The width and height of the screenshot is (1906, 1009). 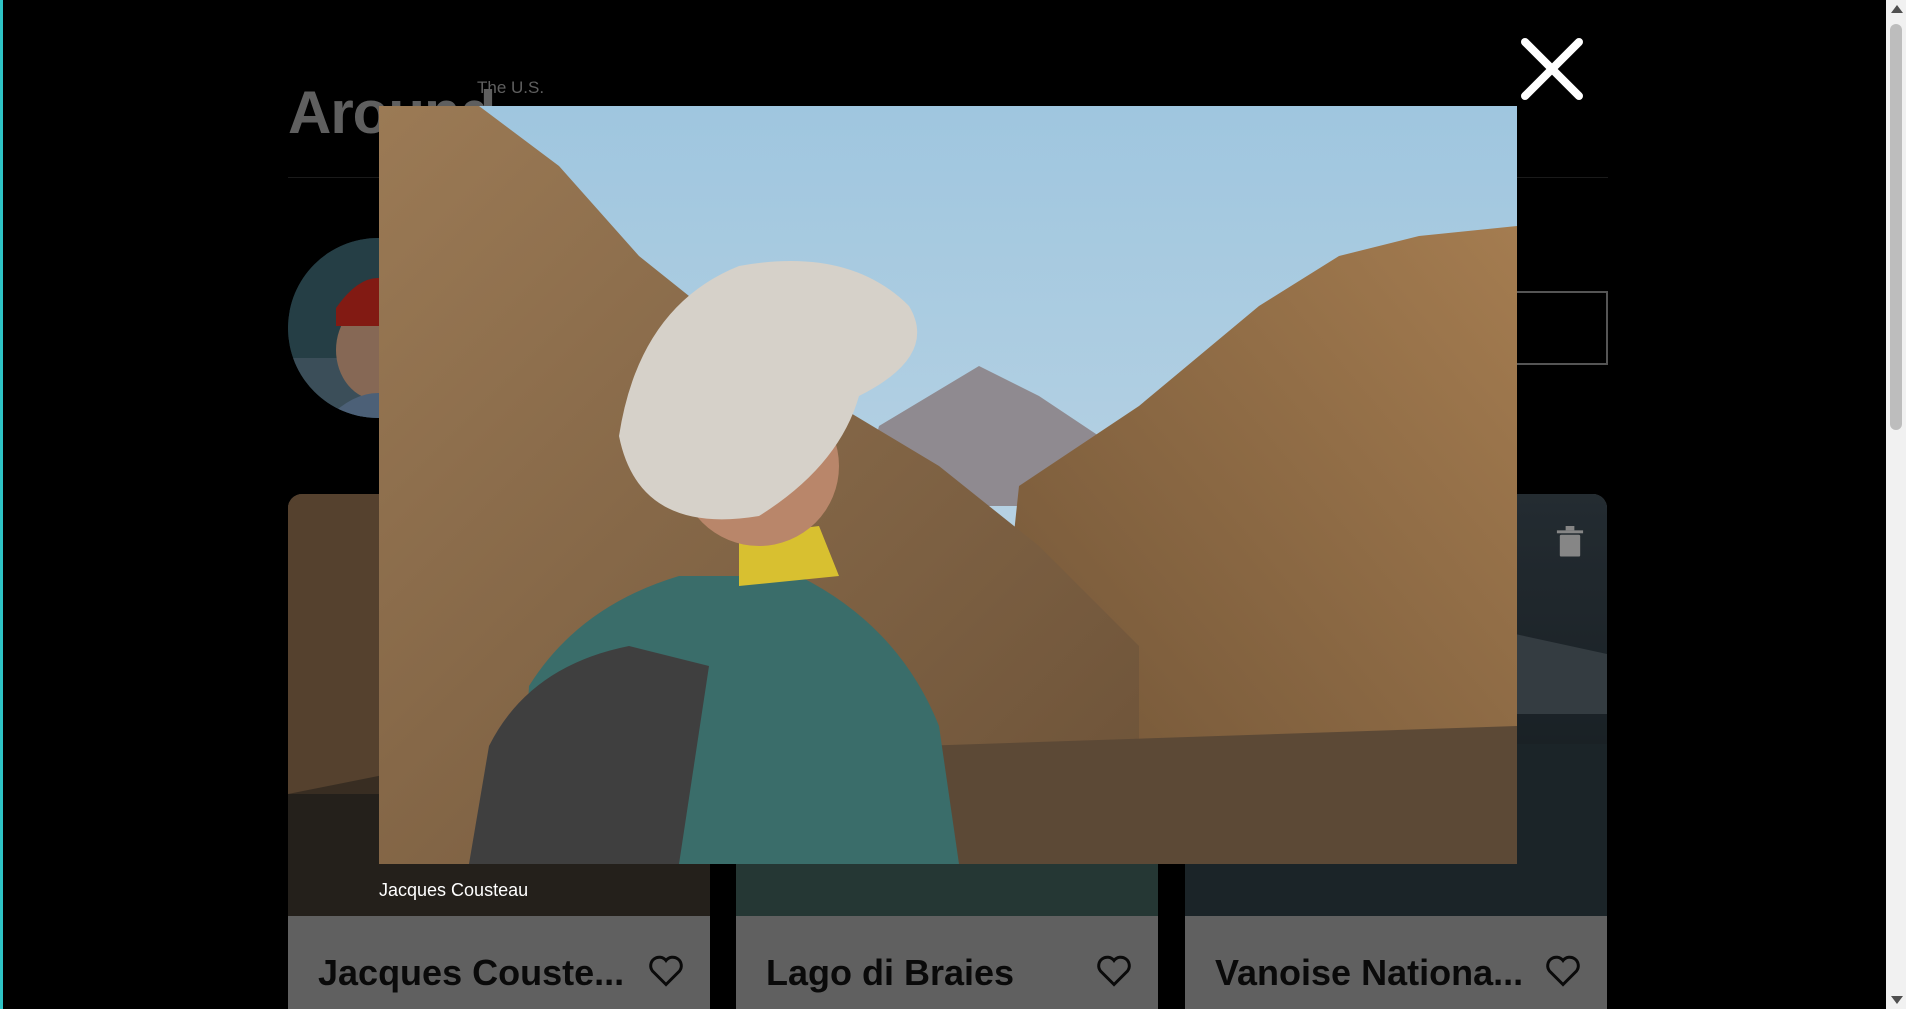 I want to click on close-icon, so click(x=1552, y=69).